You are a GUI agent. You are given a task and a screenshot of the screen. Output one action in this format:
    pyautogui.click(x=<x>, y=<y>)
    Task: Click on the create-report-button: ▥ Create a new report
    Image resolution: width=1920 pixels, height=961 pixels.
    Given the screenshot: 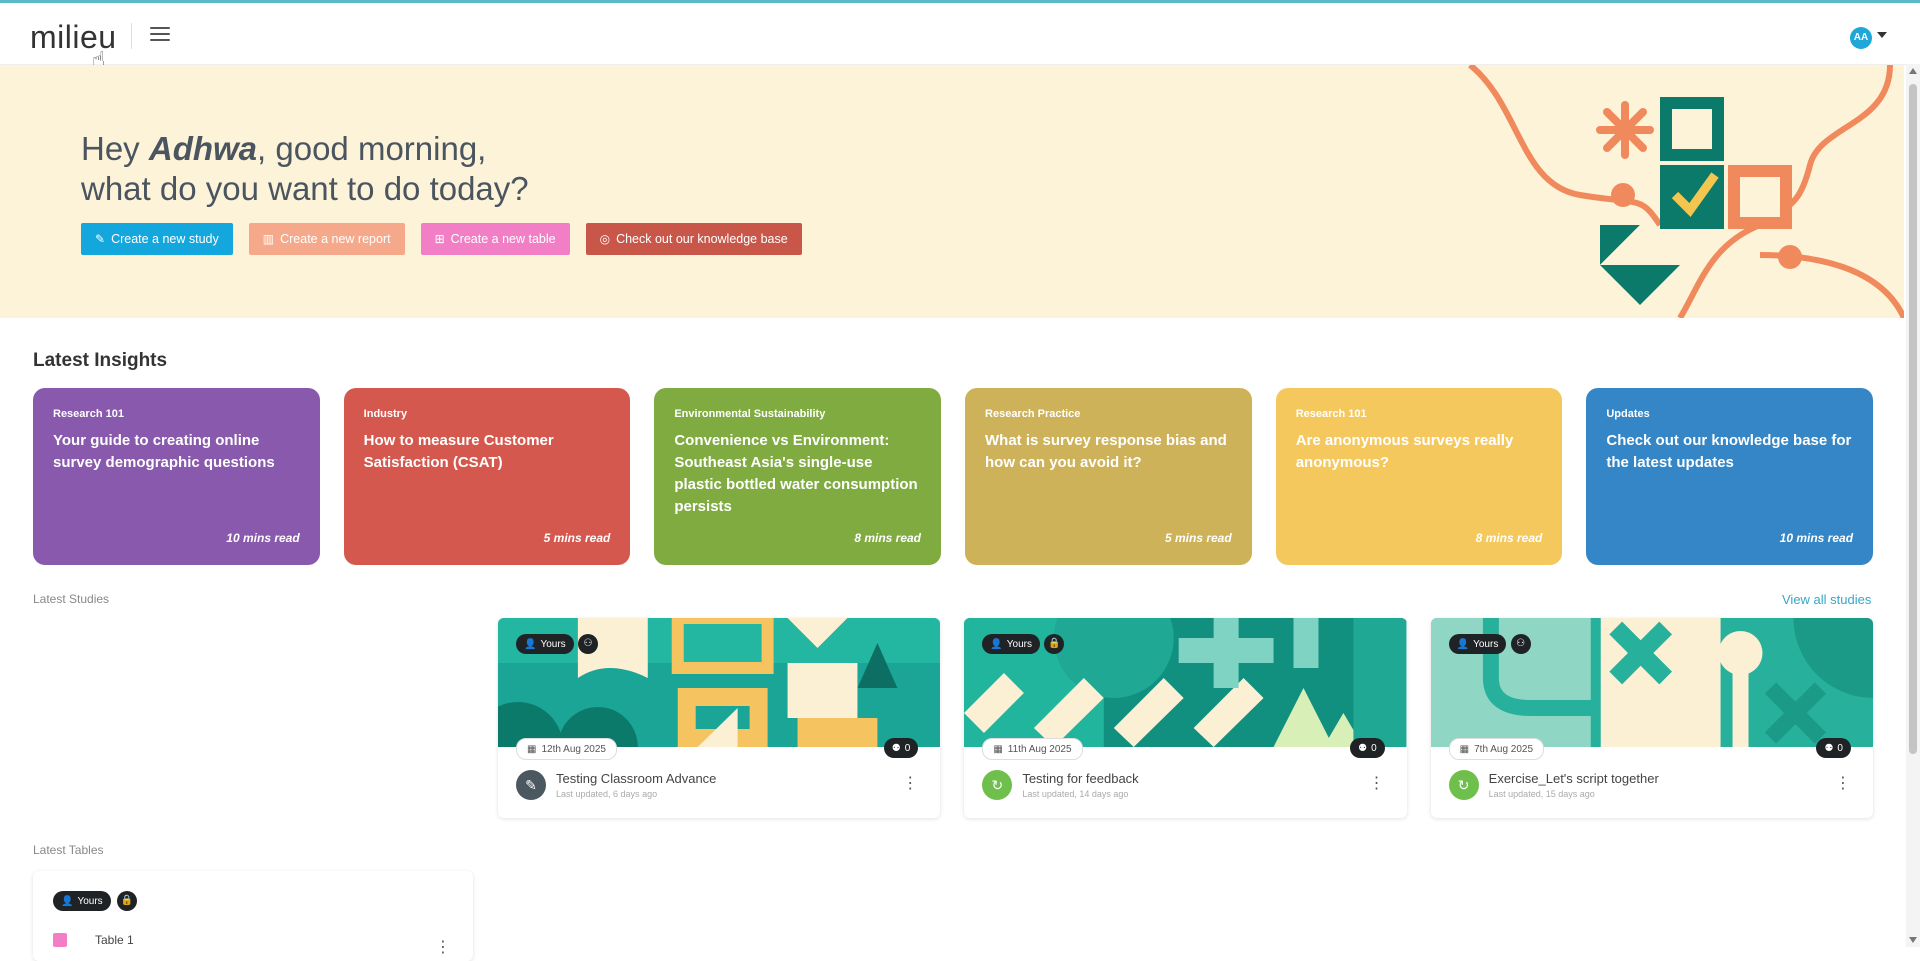 What is the action you would take?
    pyautogui.click(x=326, y=239)
    